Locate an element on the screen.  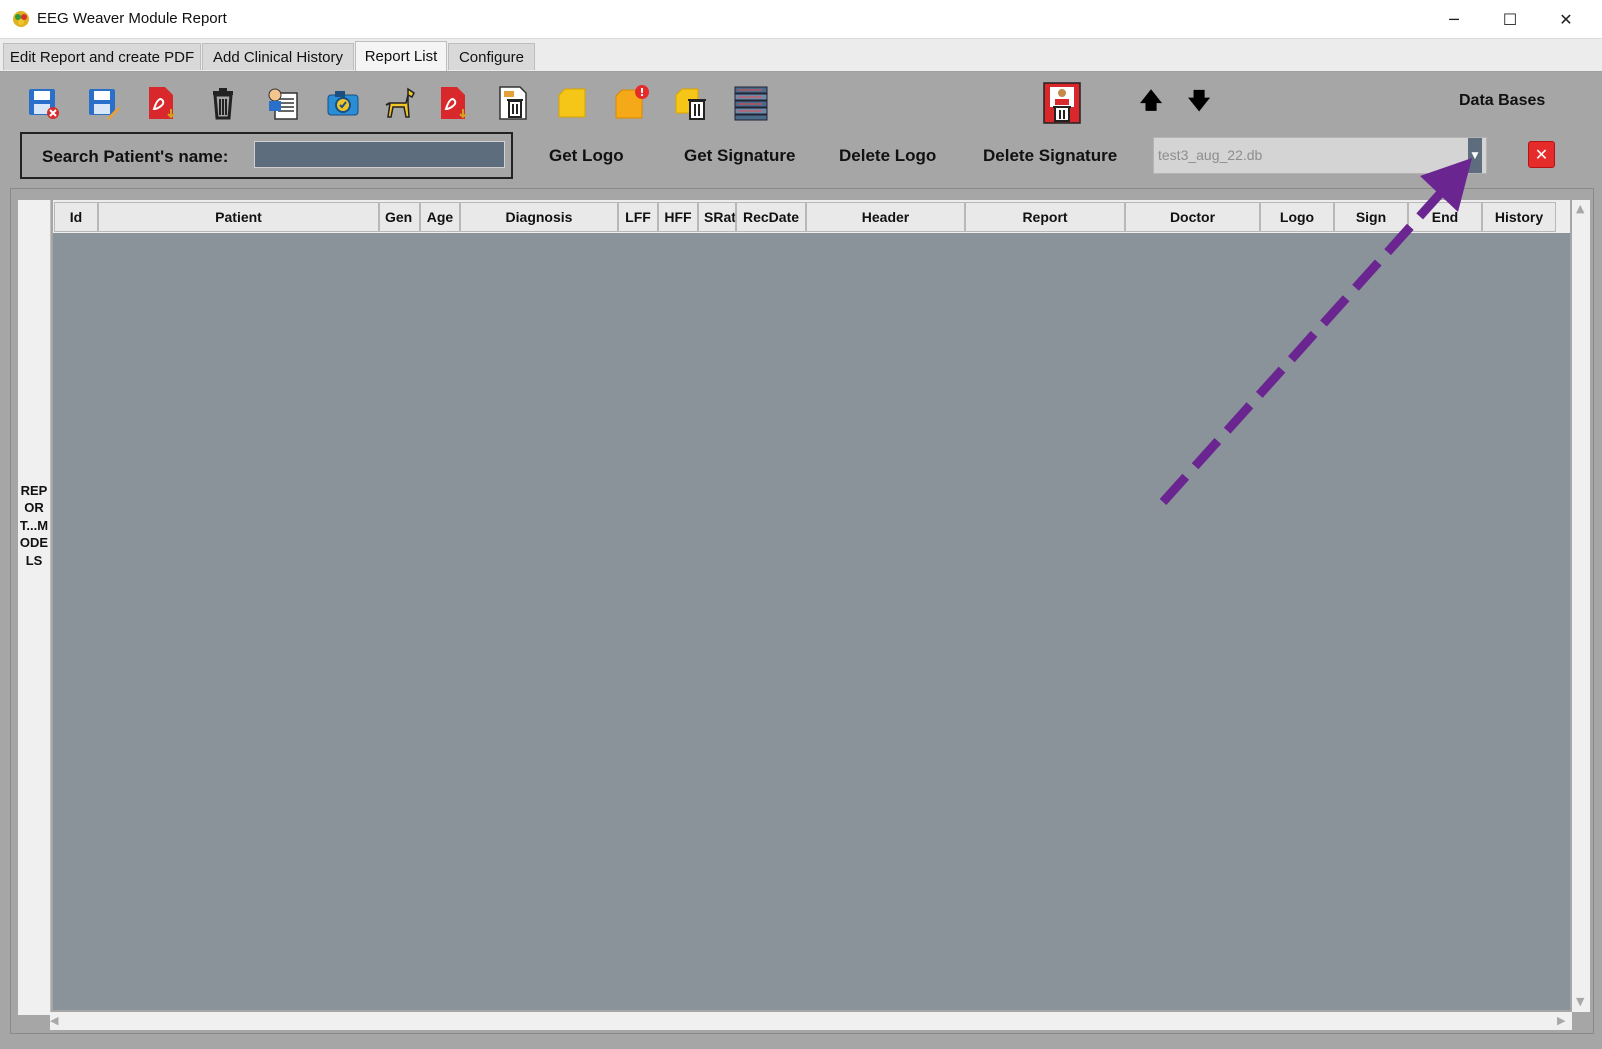
pdf-download-icon is located at coordinates (161, 103).